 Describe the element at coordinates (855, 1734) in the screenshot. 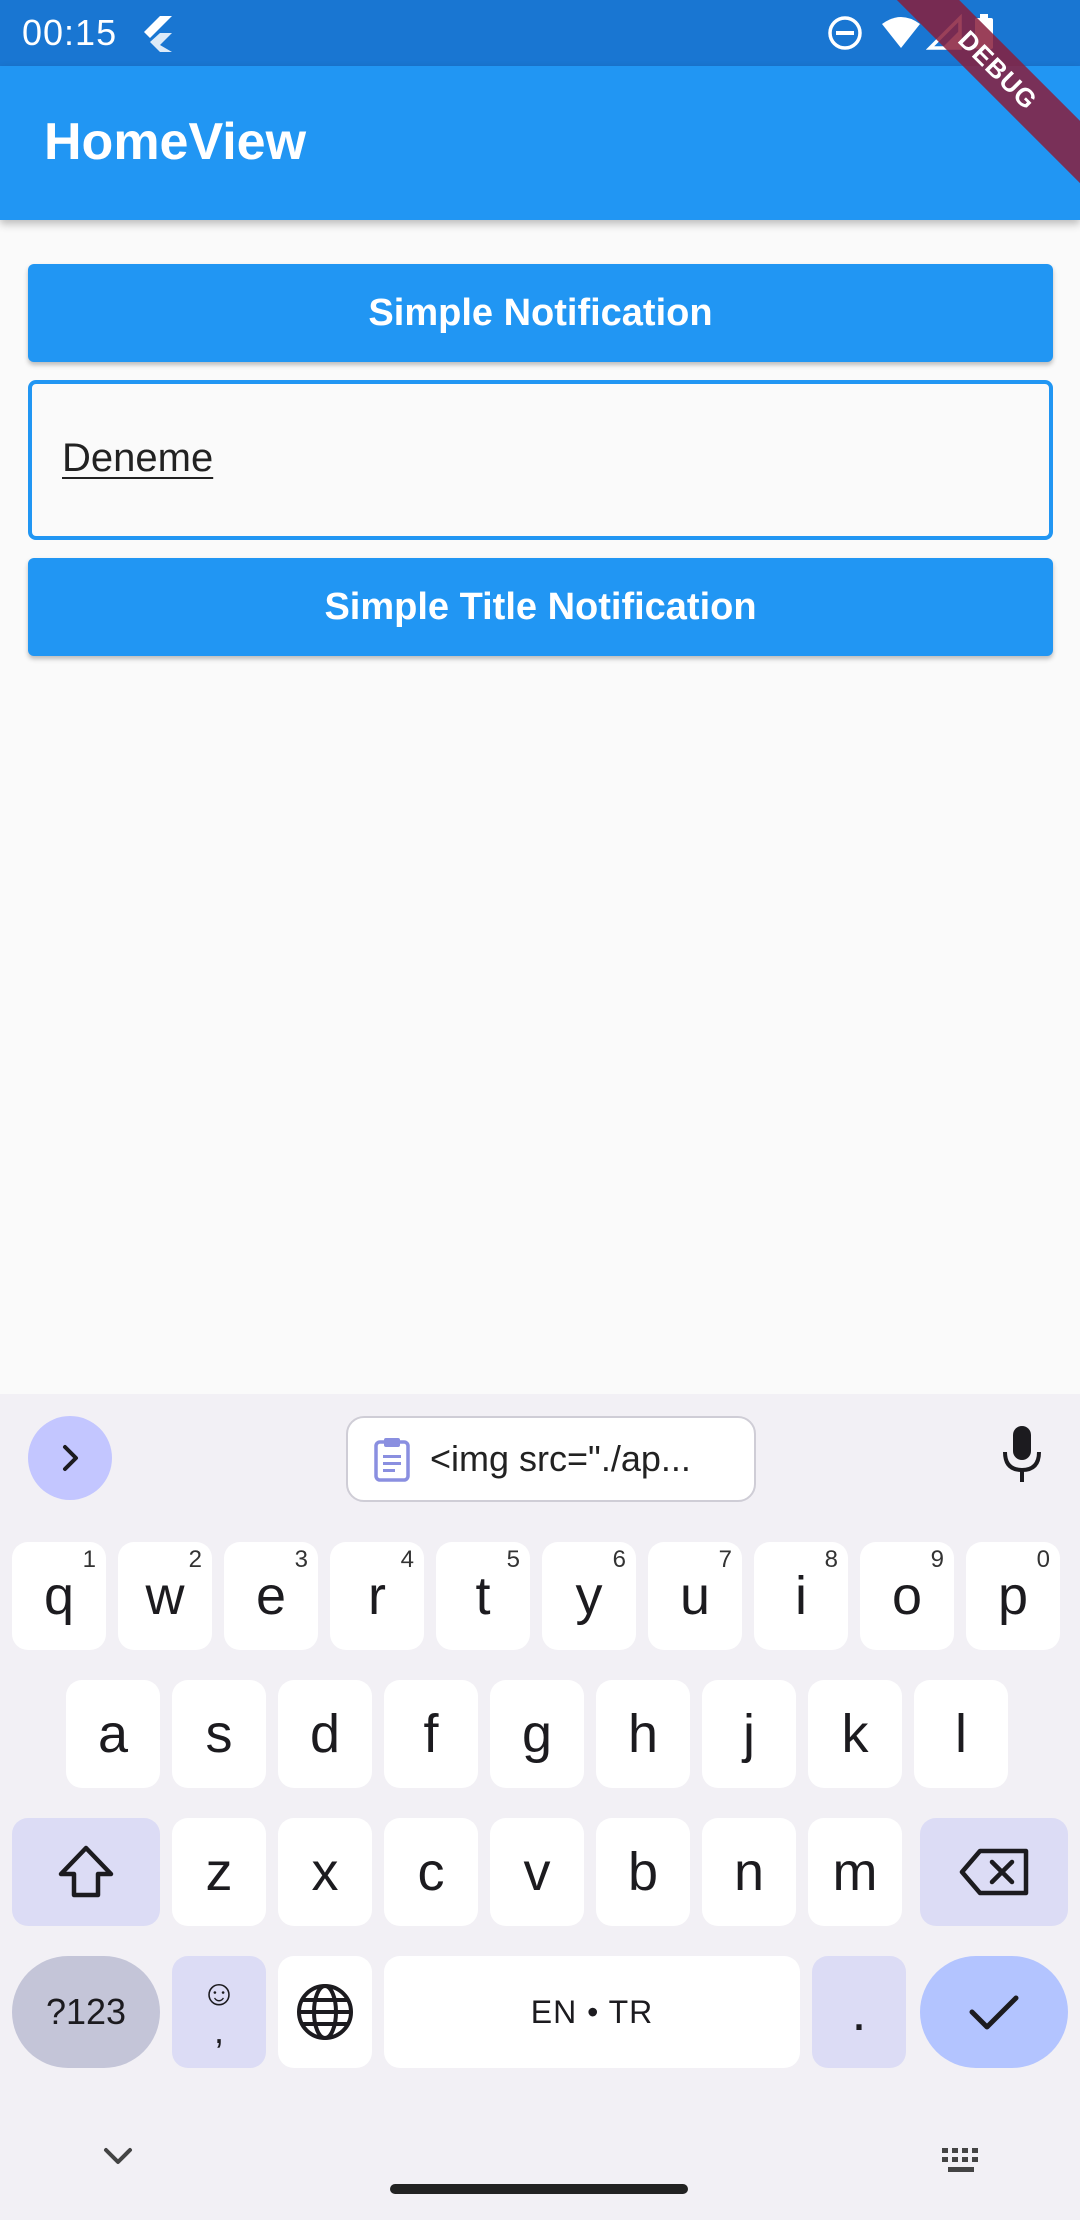

I see `key-k: k` at that location.